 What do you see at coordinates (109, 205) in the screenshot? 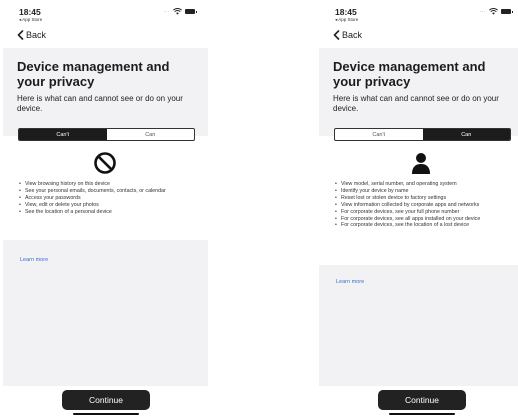
I see `list-item: View, edit or delete your photos` at bounding box center [109, 205].